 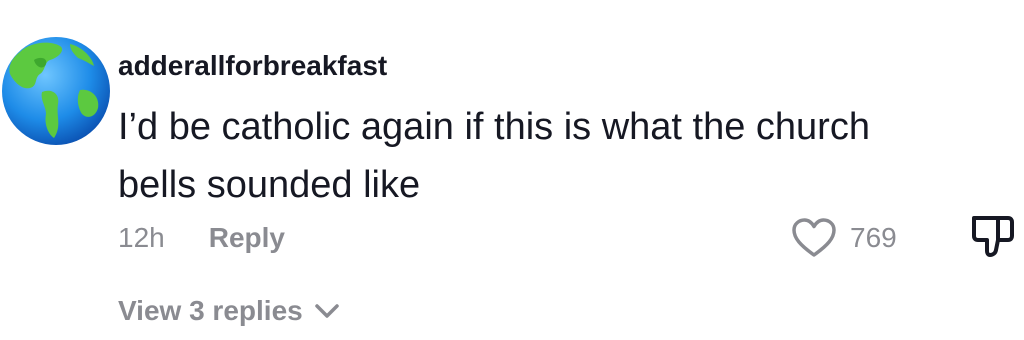 What do you see at coordinates (247, 238) in the screenshot?
I see `reply-button: Reply` at bounding box center [247, 238].